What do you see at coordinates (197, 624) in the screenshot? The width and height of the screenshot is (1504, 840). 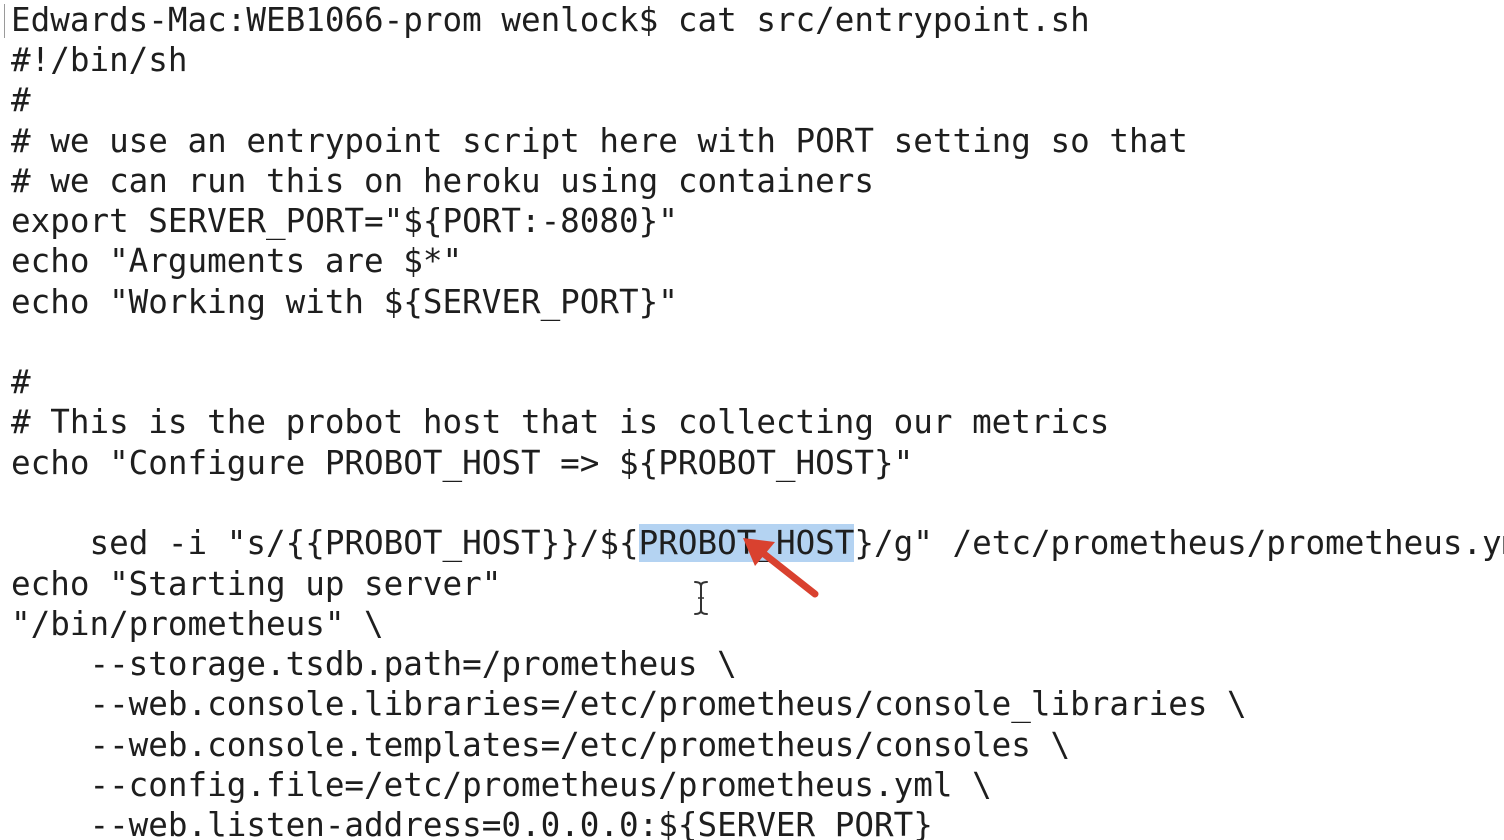 I see `terminal-line: "/bin/prometheus" \` at bounding box center [197, 624].